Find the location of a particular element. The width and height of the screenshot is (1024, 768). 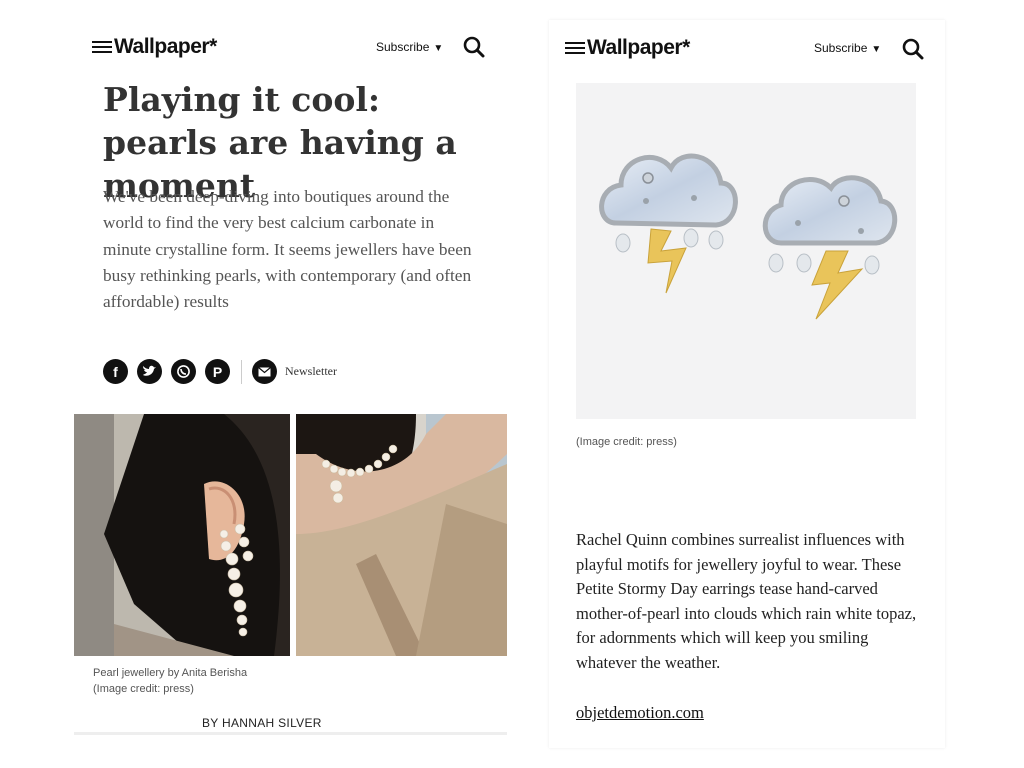

earring-photo is located at coordinates (182, 535).